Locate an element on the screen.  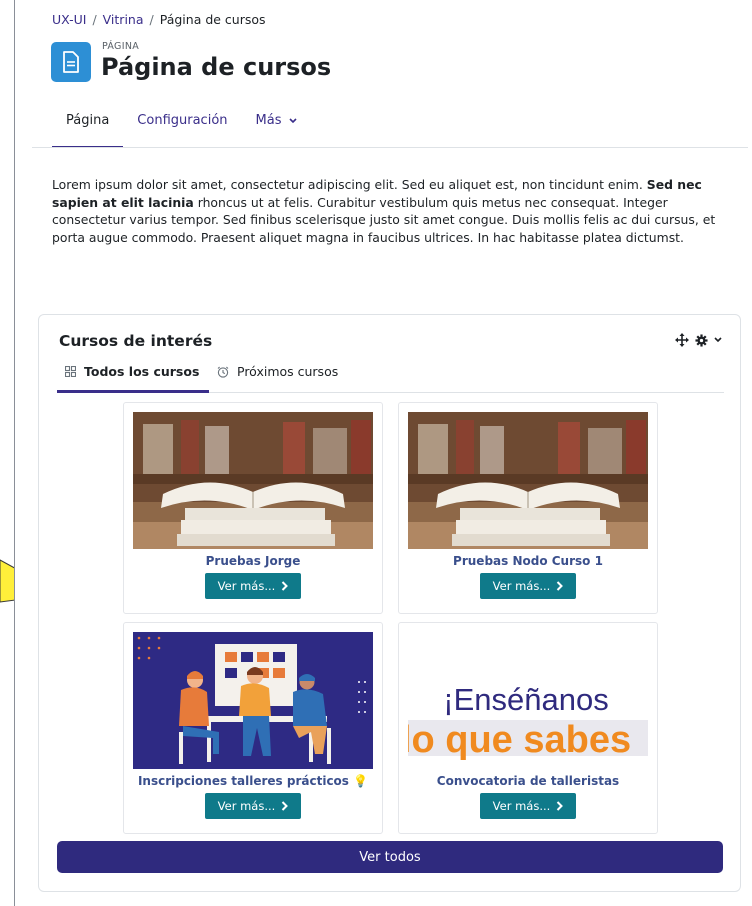
tab-label: Configuración is located at coordinates (182, 120).